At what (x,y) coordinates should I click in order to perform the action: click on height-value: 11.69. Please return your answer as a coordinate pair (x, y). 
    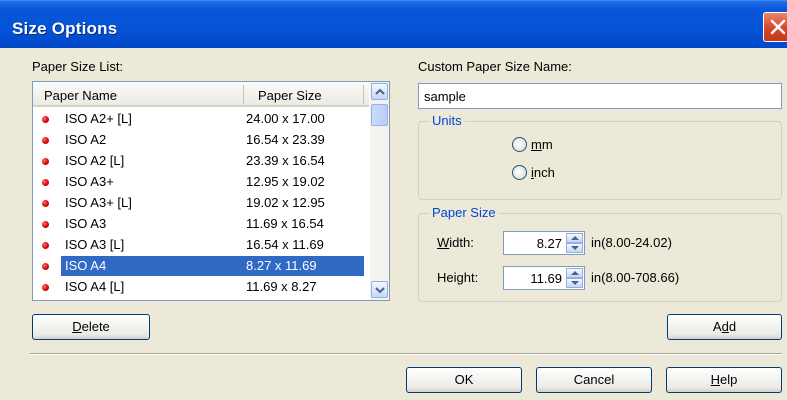
    Looking at the image, I should click on (546, 278).